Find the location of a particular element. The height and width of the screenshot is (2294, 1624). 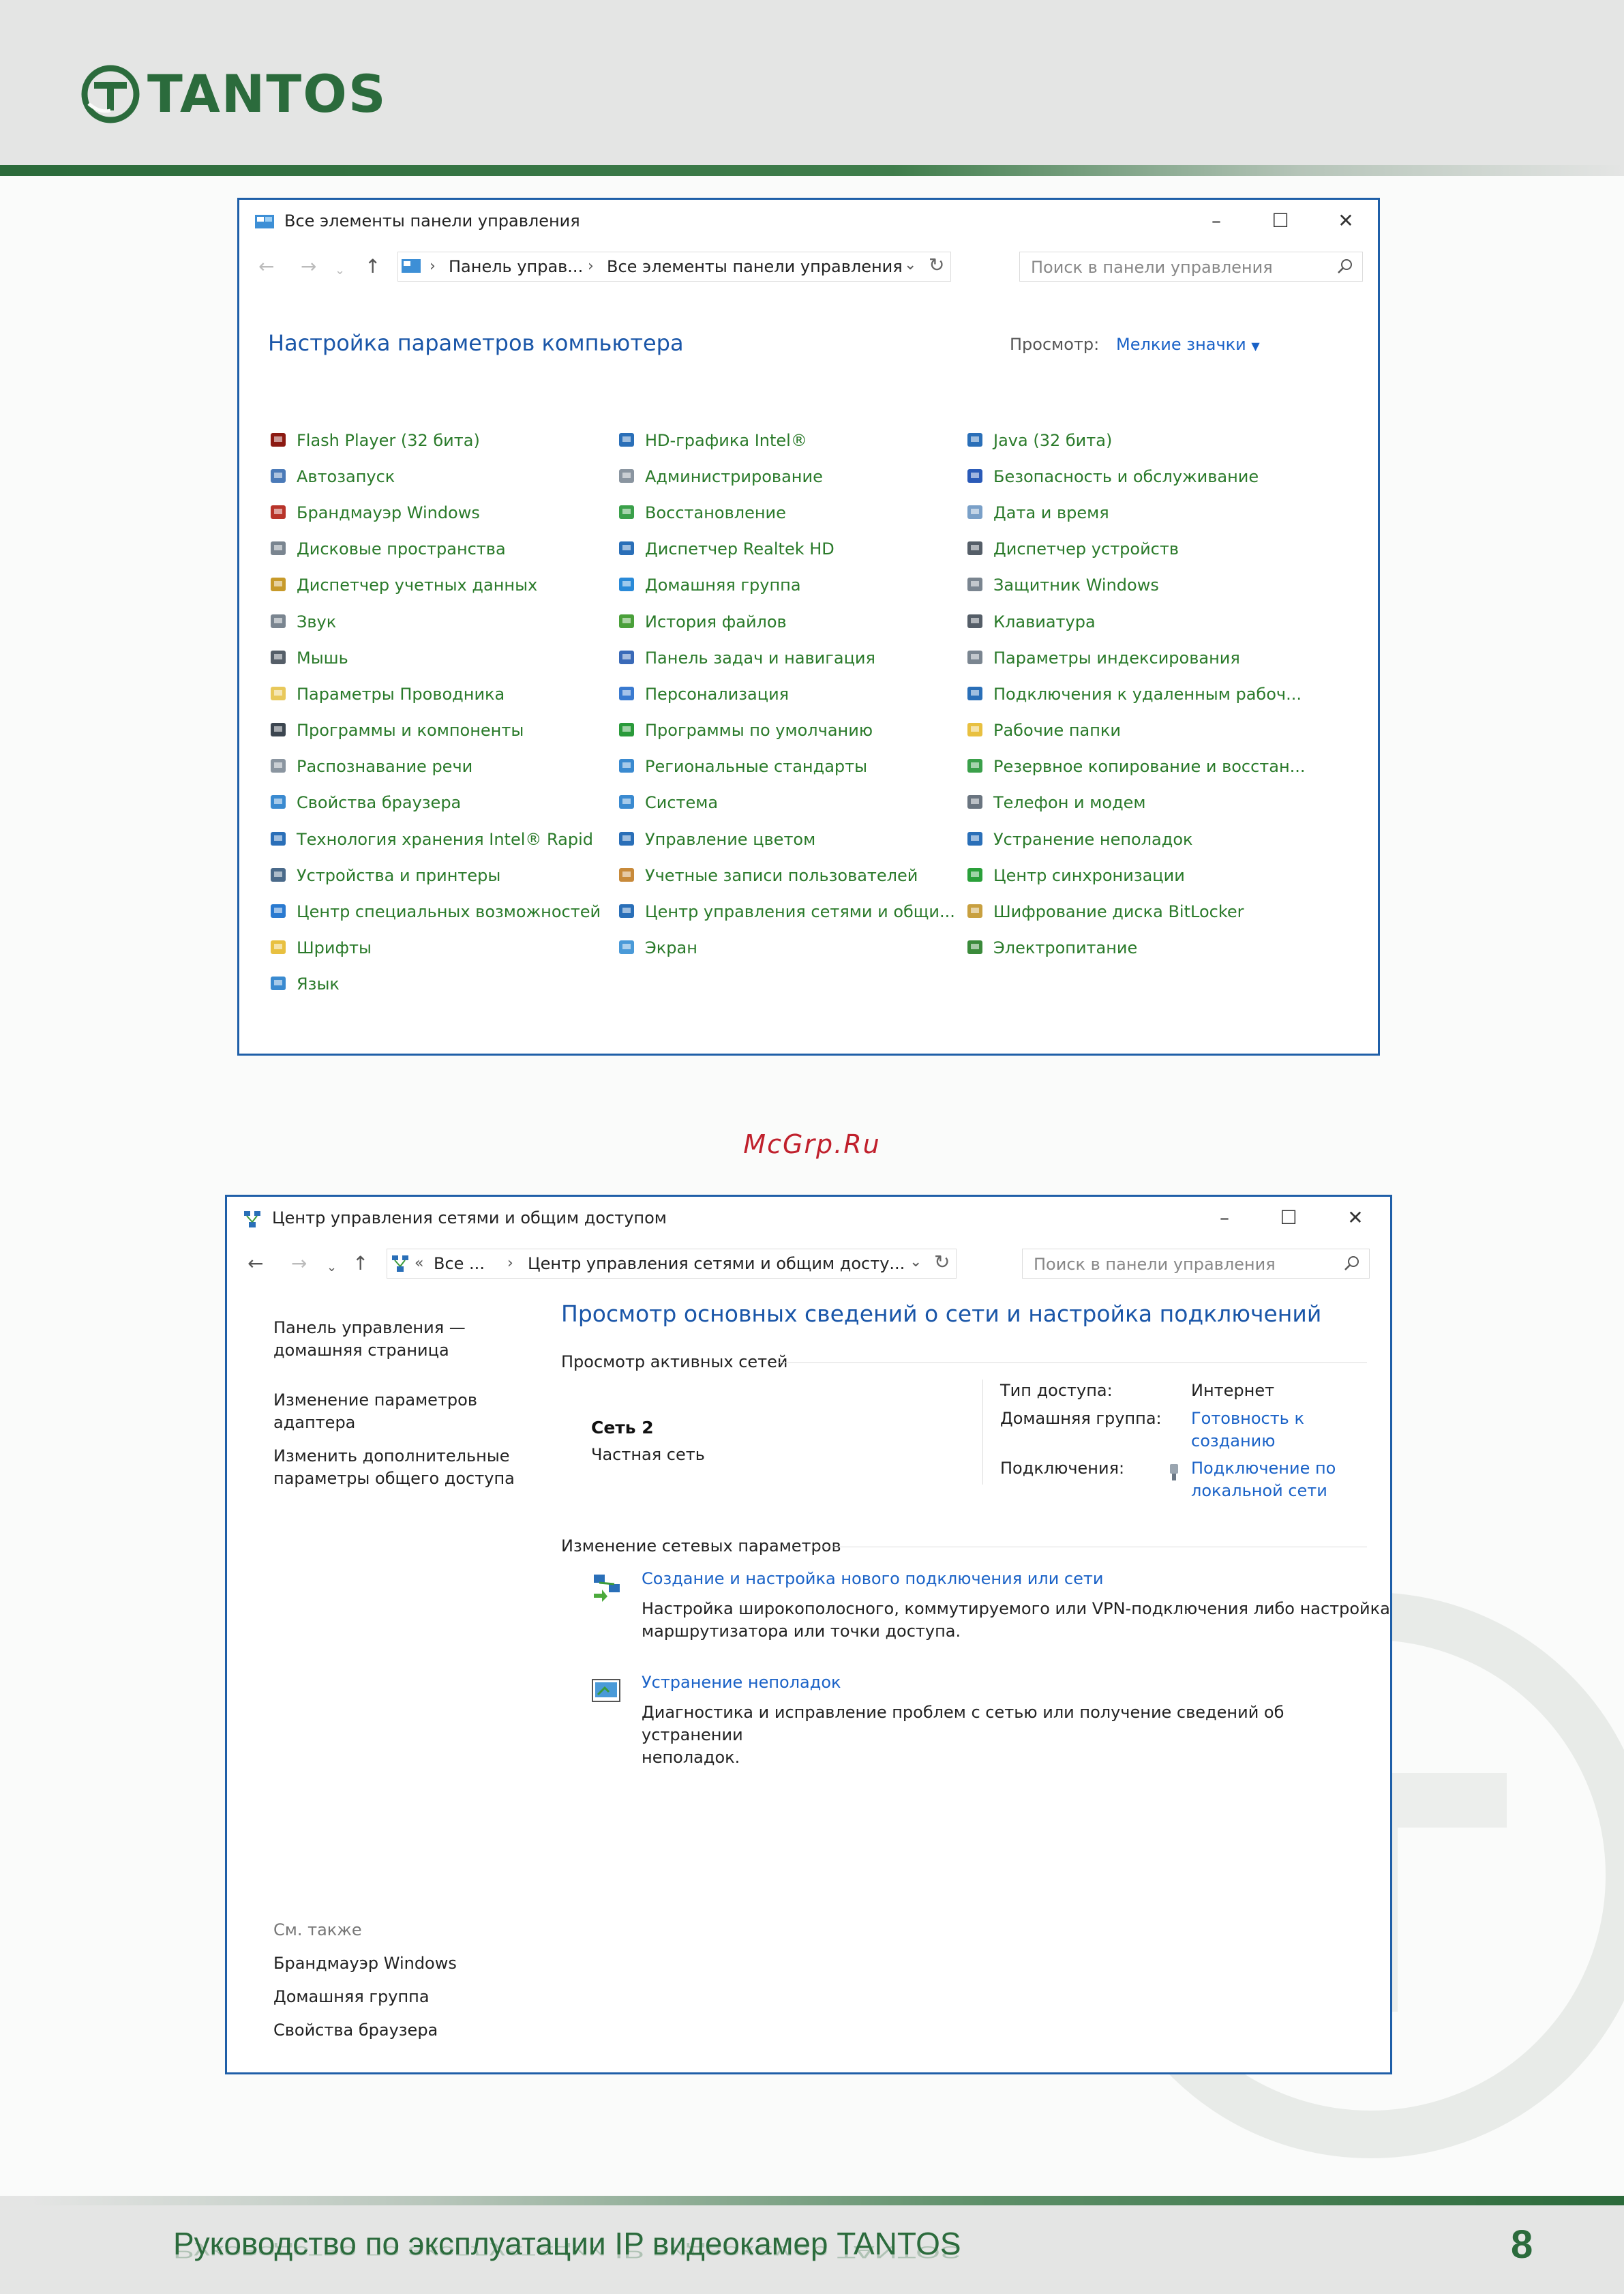

local-connection-link: Подключение по локальной сети is located at coordinates (1263, 1479).